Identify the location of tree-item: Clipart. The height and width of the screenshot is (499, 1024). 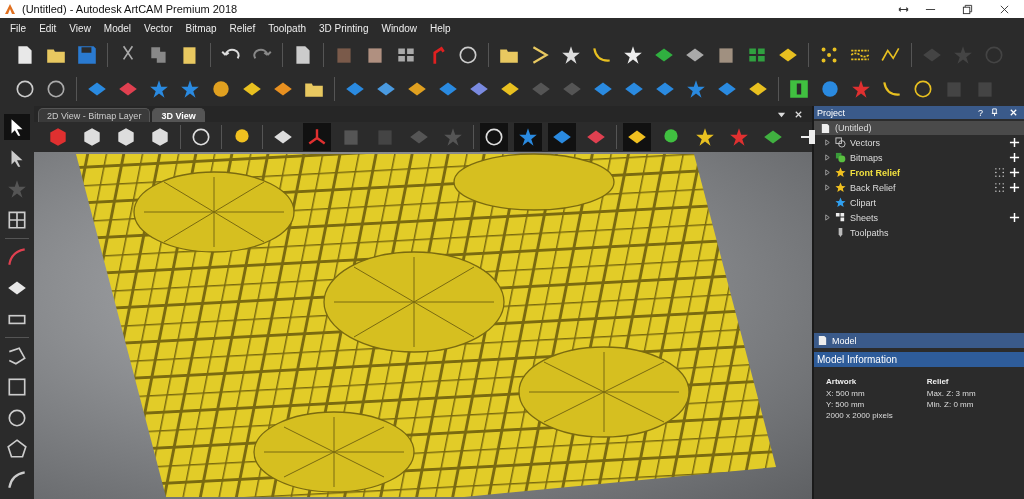
(863, 202).